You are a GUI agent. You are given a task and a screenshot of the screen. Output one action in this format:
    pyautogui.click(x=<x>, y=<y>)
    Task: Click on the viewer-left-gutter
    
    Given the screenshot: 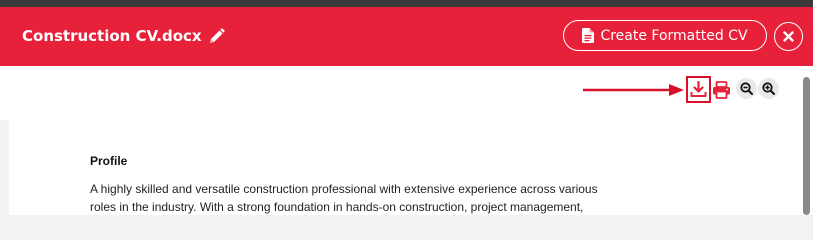 What is the action you would take?
    pyautogui.click(x=4, y=167)
    